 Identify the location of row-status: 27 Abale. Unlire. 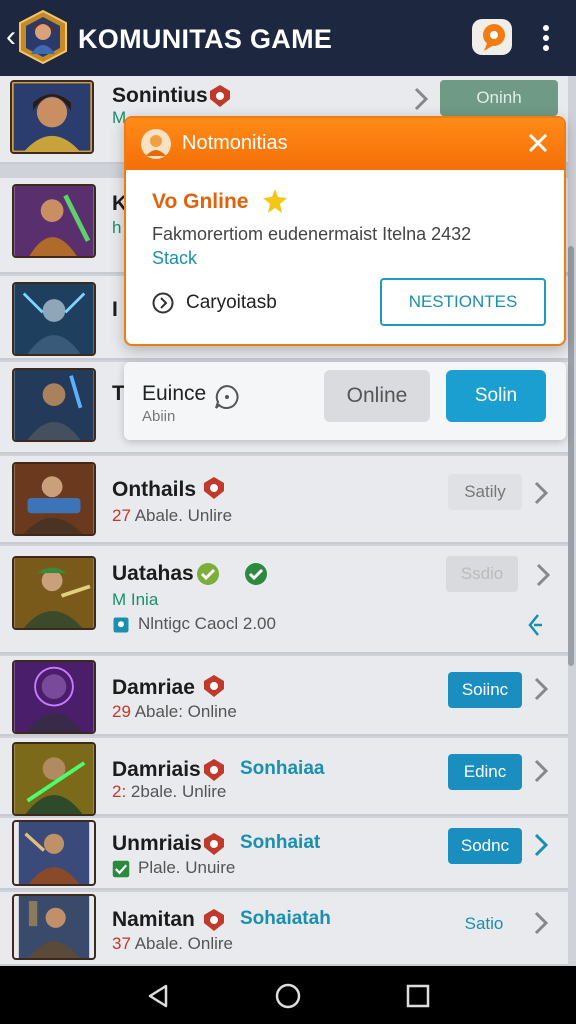
(172, 515).